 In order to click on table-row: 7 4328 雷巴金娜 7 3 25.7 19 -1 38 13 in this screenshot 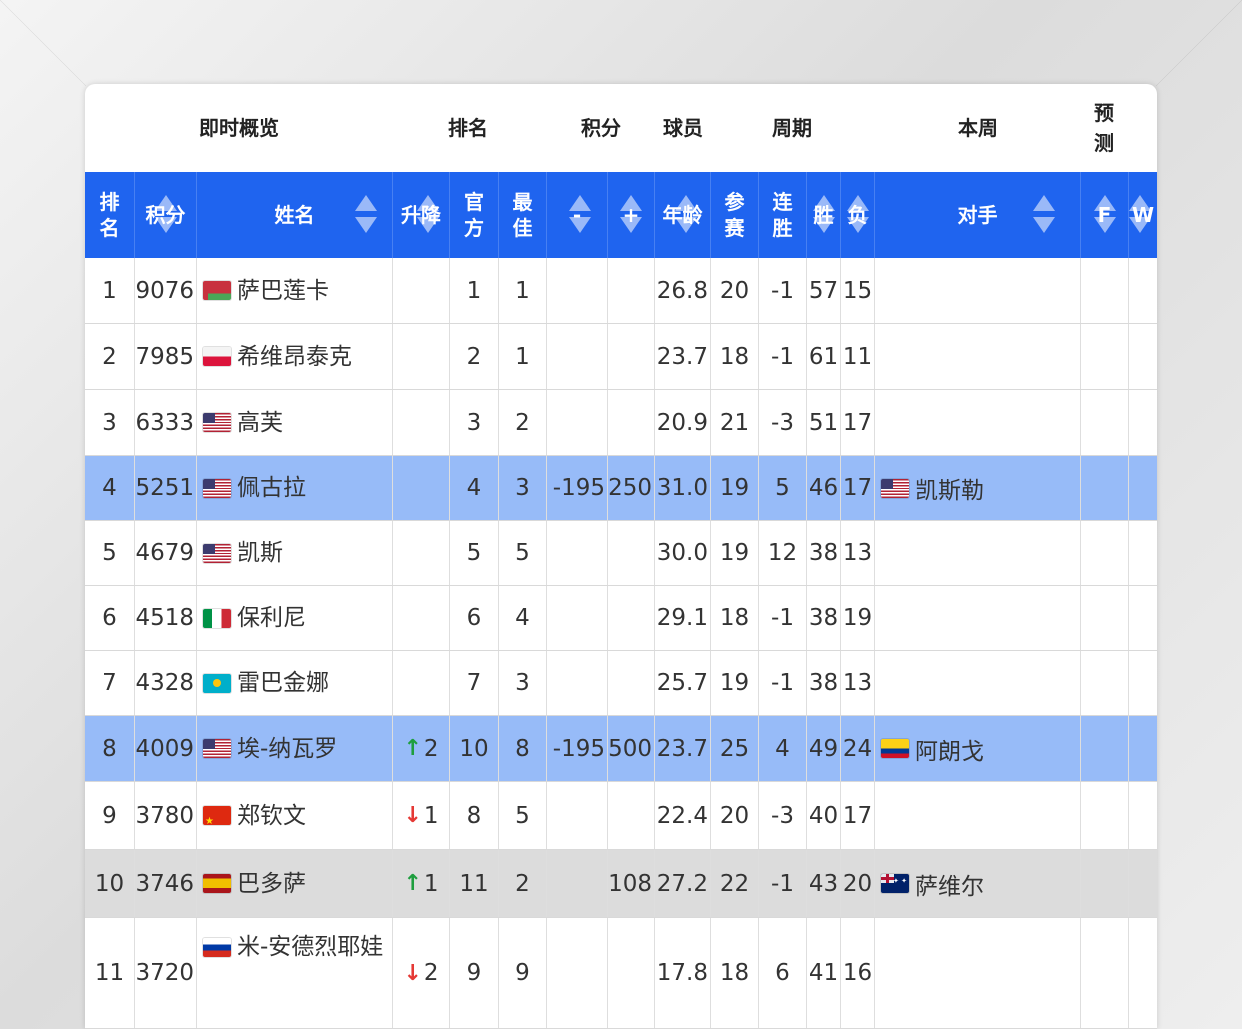, I will do `click(621, 683)`.